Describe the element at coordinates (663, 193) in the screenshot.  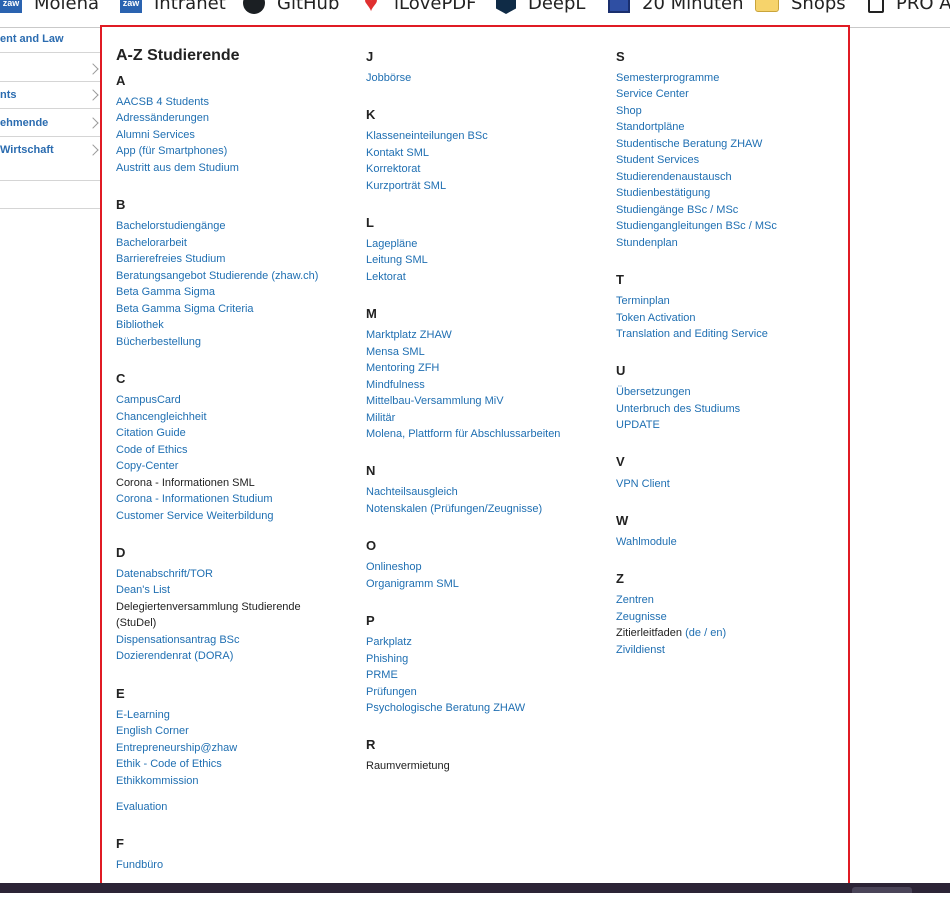
I see `link-studienbestaetigung: Studienbestätigung` at that location.